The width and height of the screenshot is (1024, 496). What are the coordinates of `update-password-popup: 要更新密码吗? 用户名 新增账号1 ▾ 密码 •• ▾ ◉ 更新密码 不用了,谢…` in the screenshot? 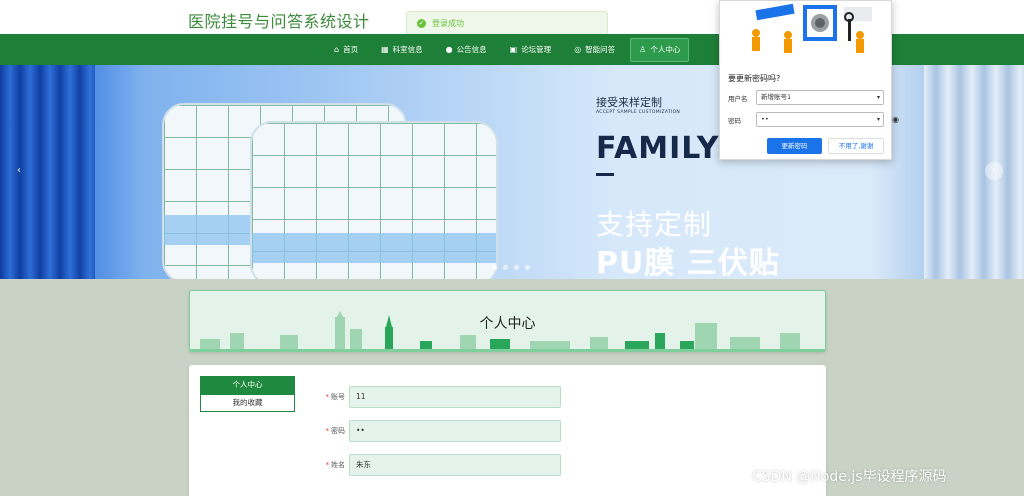 It's located at (809, 80).